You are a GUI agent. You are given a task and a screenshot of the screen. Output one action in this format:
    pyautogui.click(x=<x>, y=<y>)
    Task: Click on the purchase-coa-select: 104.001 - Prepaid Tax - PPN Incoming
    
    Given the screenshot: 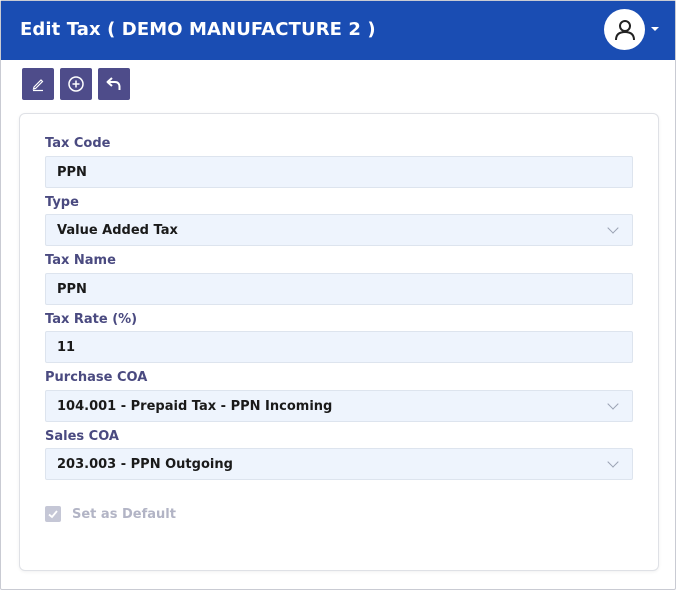 What is the action you would take?
    pyautogui.click(x=339, y=406)
    